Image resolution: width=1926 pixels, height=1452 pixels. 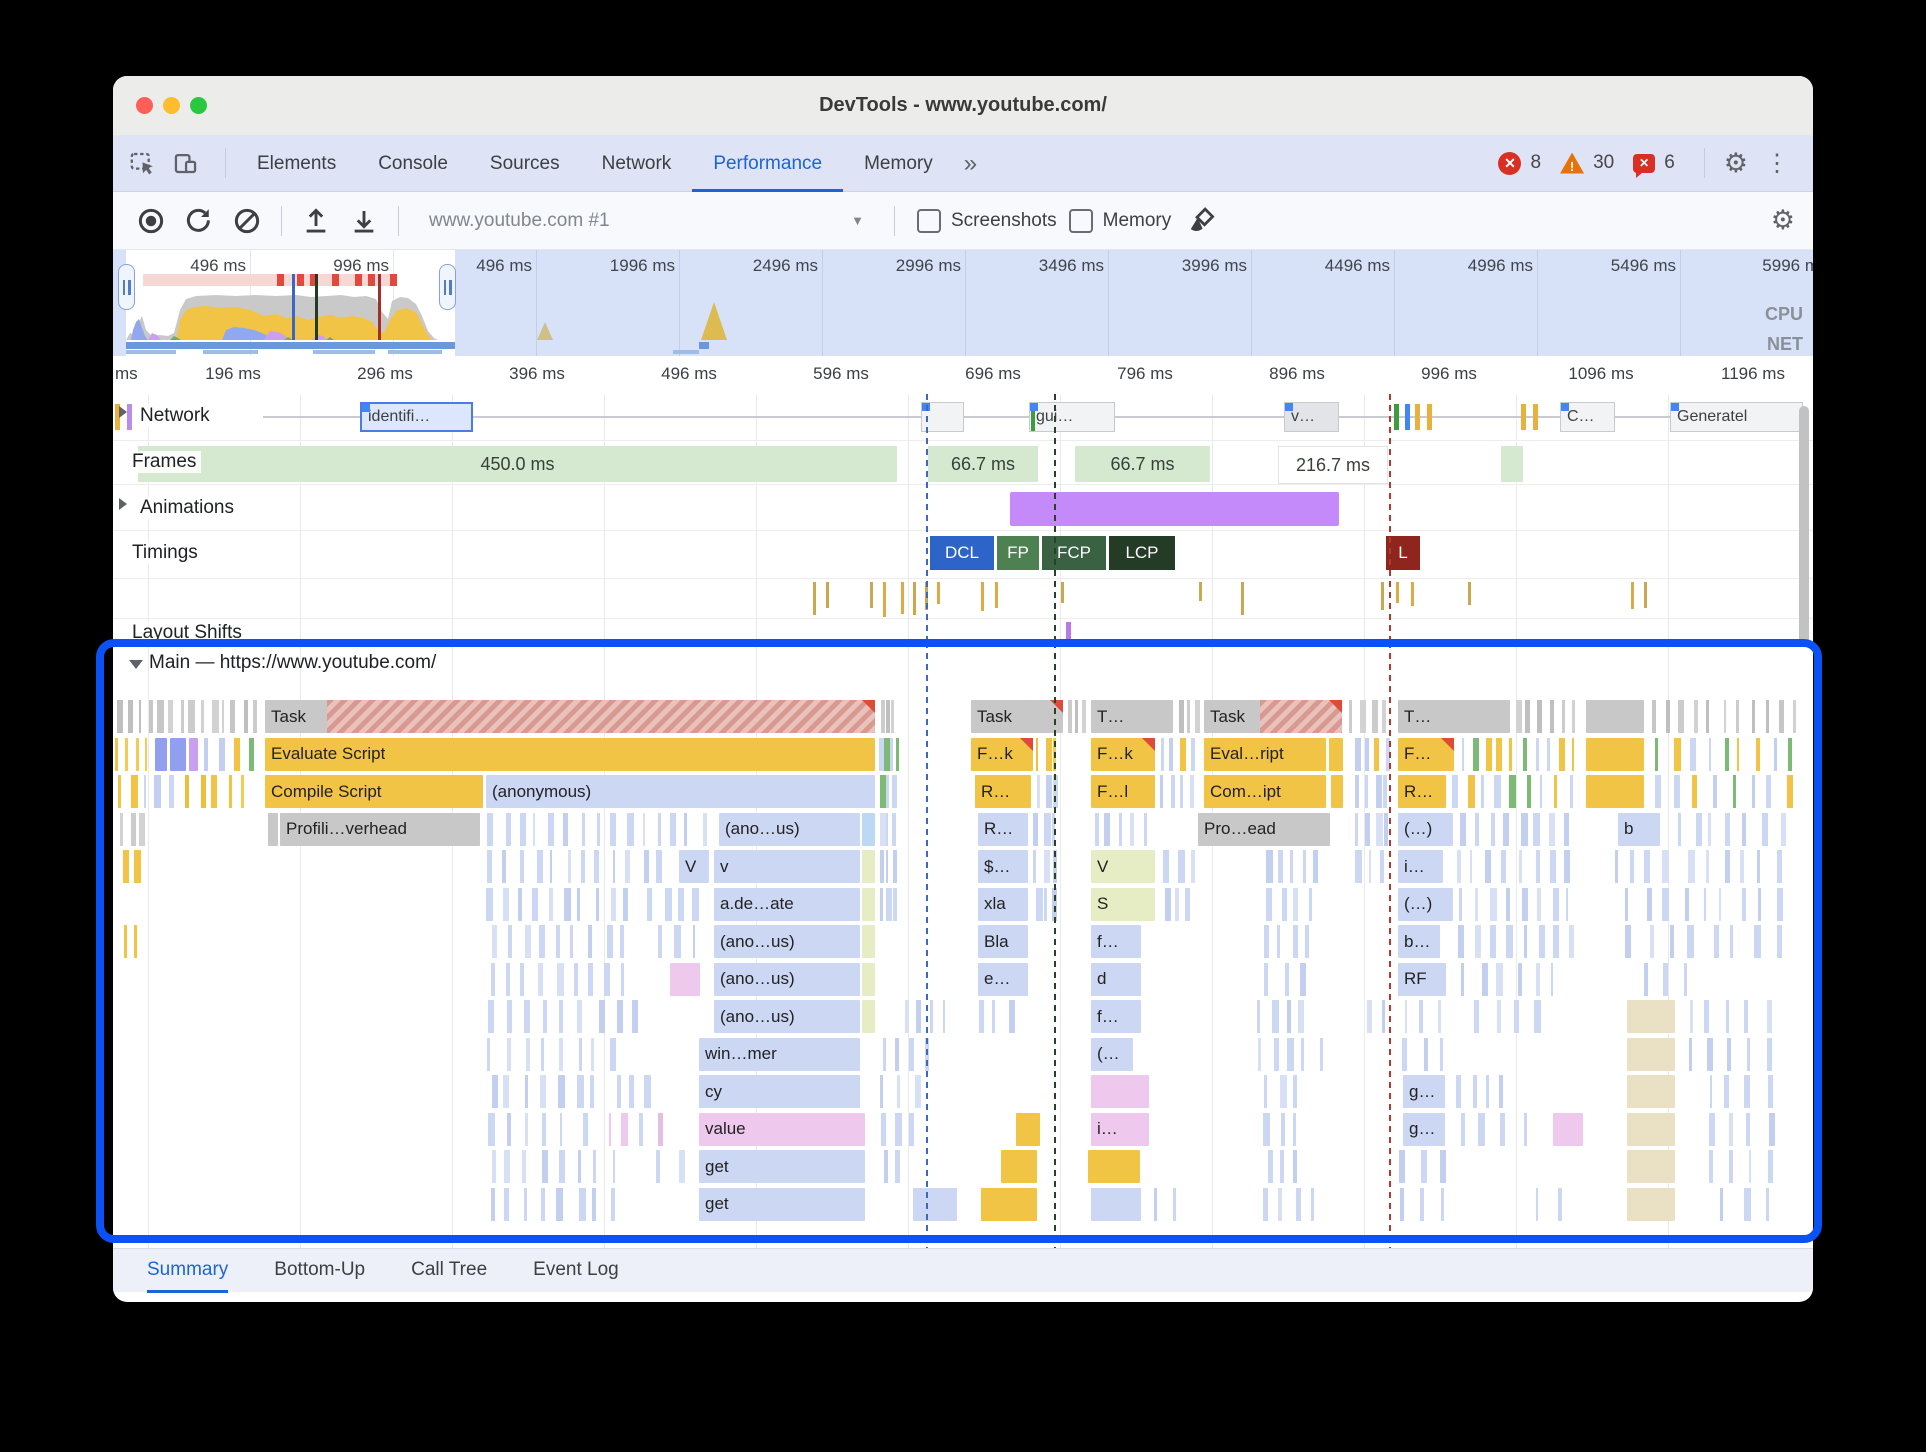 I want to click on timing-marker-label: LCP, so click(x=1142, y=552).